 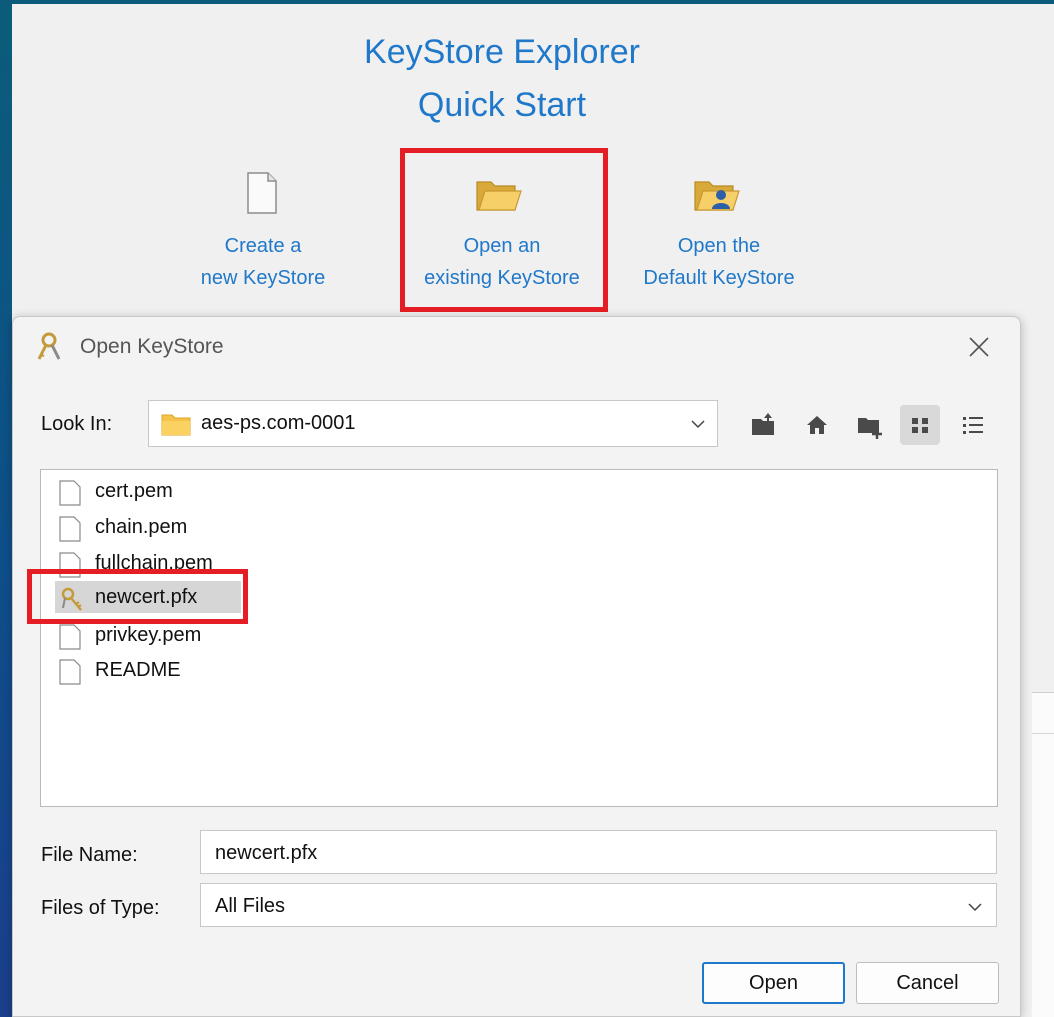 I want to click on list-view-button, so click(x=920, y=425).